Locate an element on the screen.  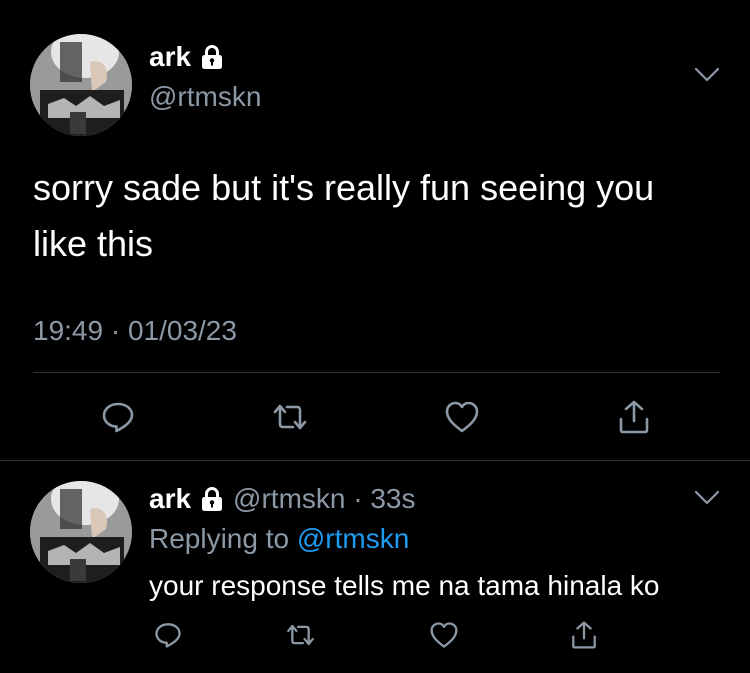
reply-header: ark @rtmskn · 33s is located at coordinates (282, 499).